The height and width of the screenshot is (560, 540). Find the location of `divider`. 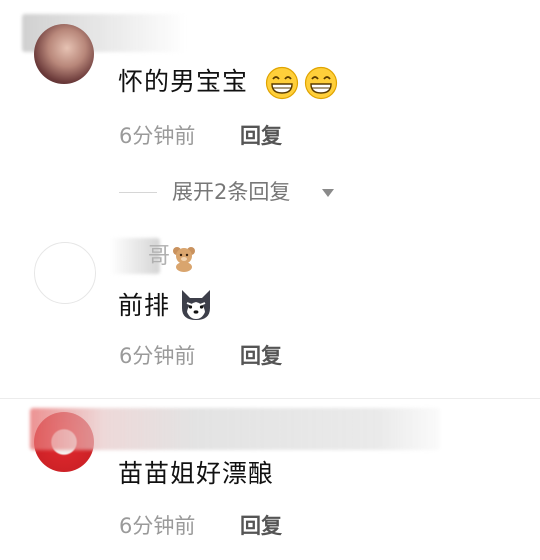

divider is located at coordinates (270, 398).